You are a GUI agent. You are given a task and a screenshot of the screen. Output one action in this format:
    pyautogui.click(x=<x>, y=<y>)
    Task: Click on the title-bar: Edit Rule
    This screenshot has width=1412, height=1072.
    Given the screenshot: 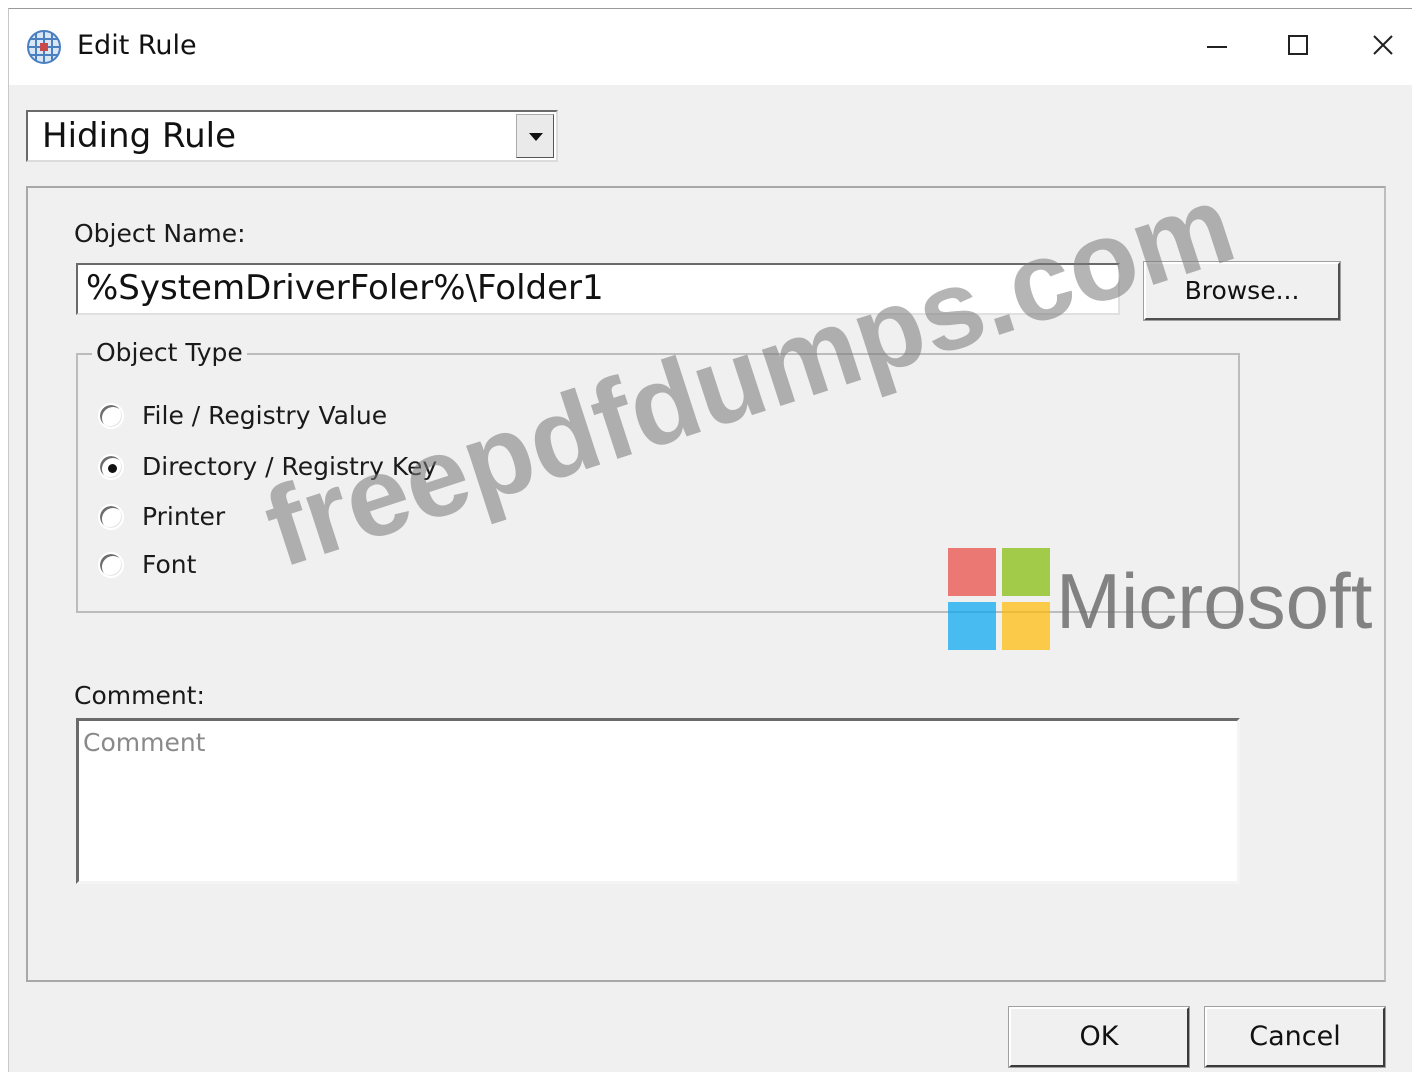 What is the action you would take?
    pyautogui.click(x=710, y=47)
    